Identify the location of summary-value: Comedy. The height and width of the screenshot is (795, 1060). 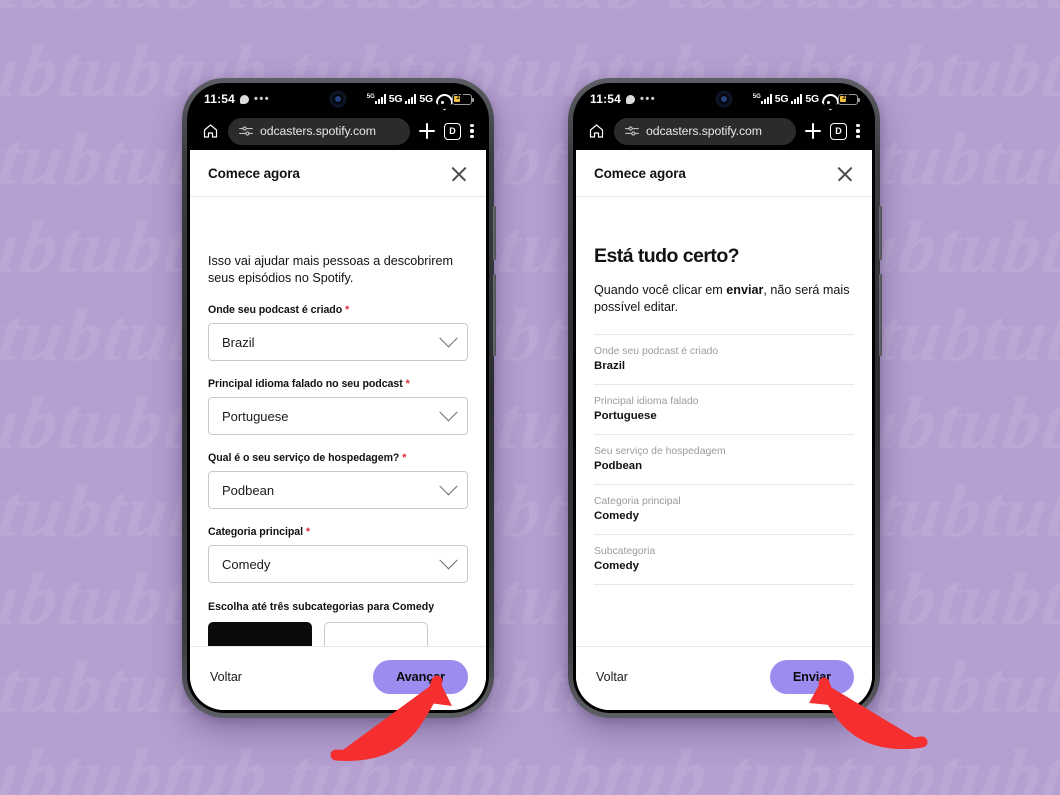
(616, 515).